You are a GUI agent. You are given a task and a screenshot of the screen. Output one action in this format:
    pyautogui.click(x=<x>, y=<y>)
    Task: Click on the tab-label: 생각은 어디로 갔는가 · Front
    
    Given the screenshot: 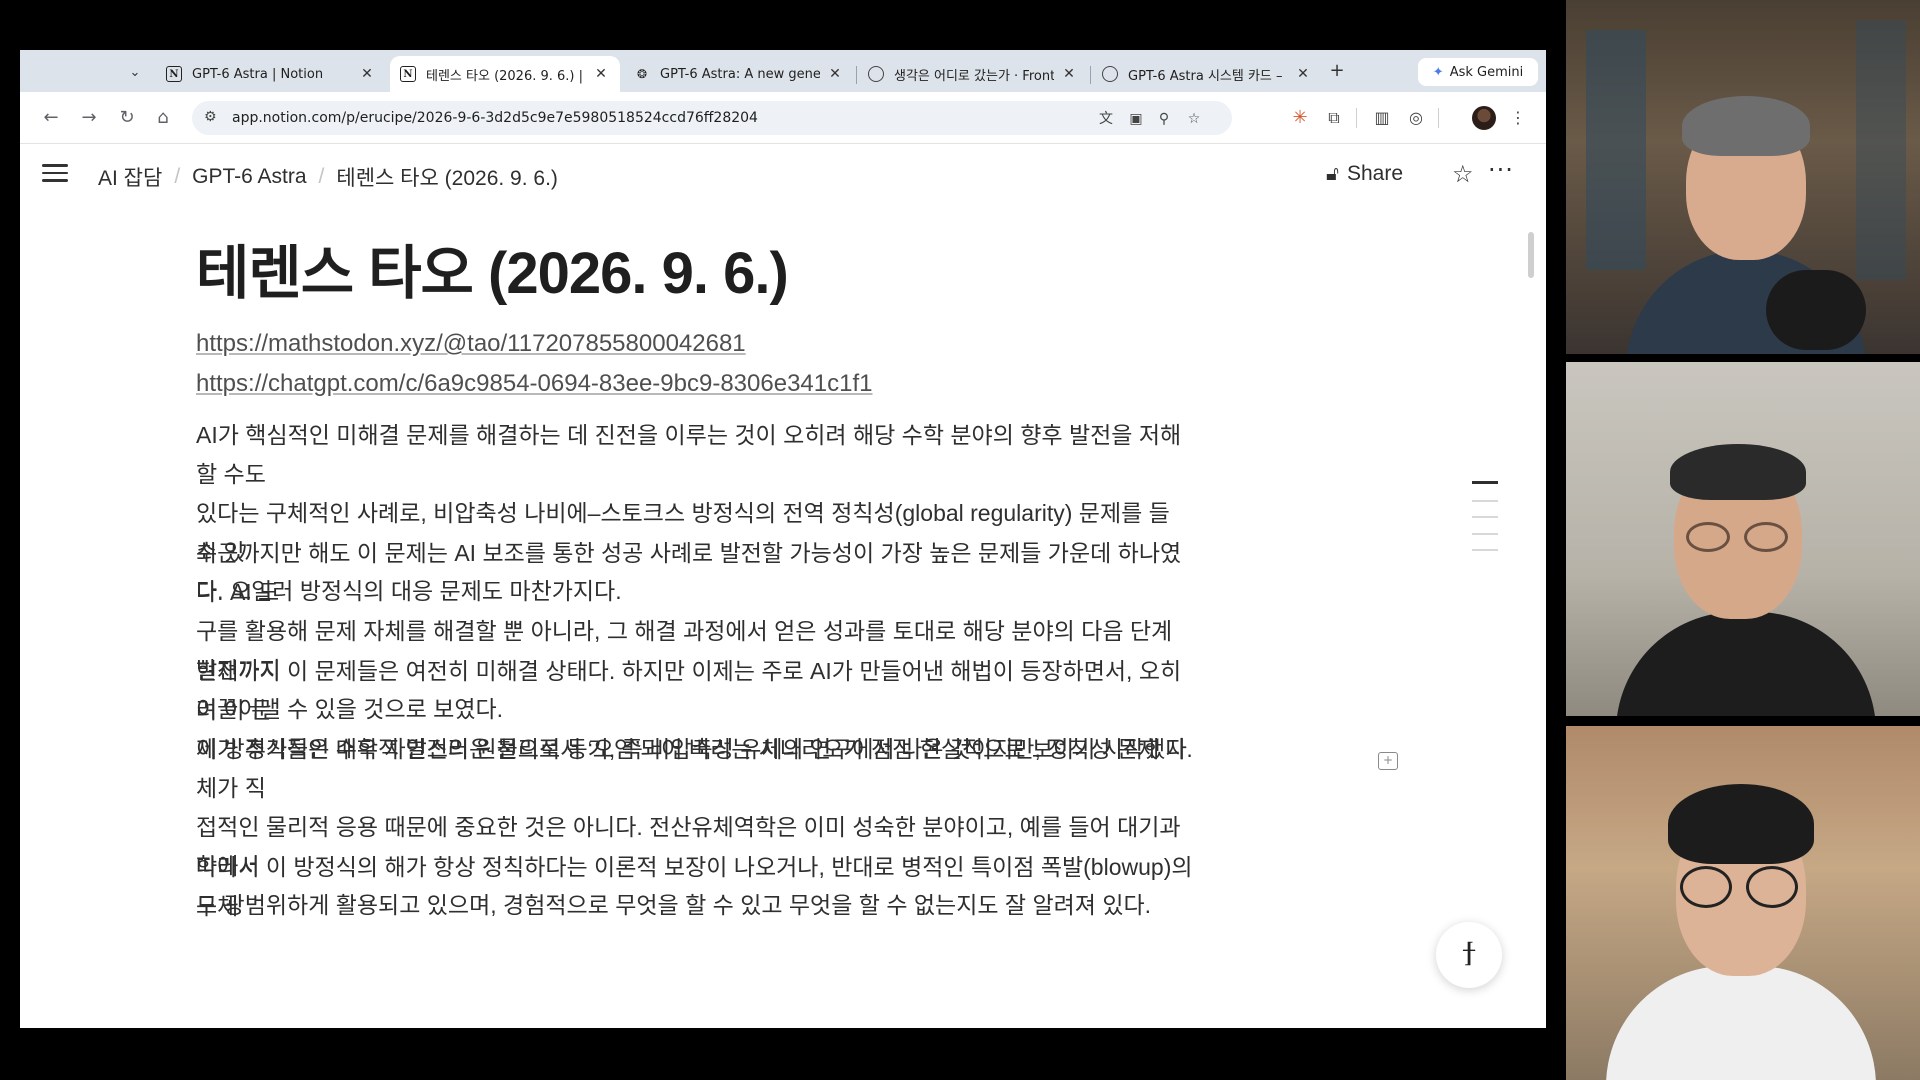 What is the action you would take?
    pyautogui.click(x=974, y=76)
    